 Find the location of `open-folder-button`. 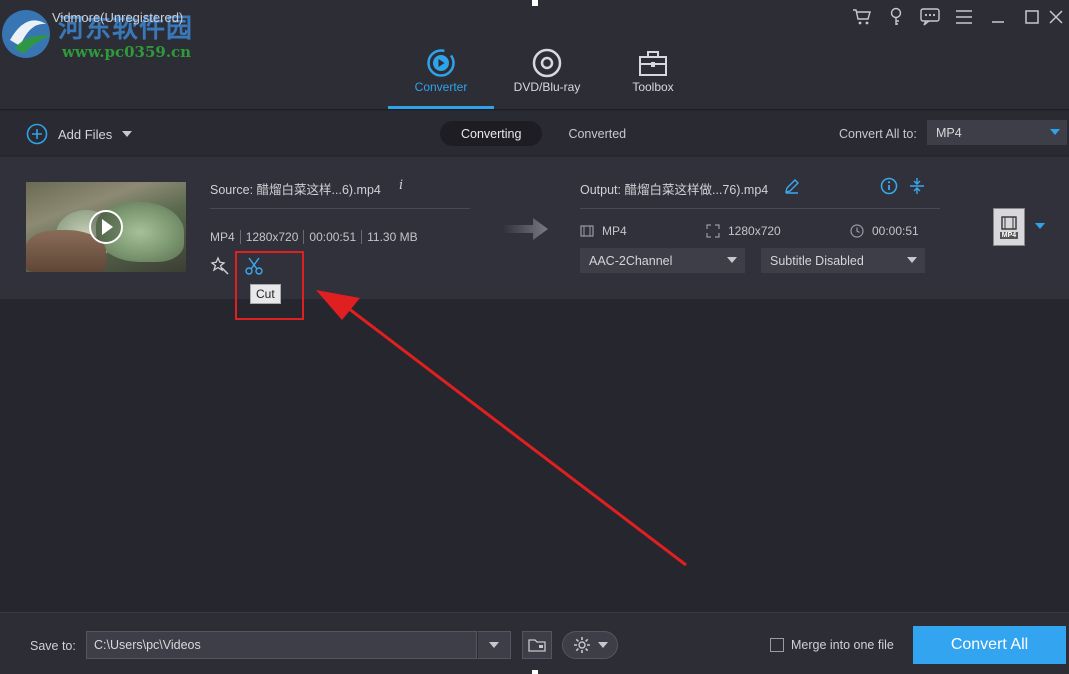

open-folder-button is located at coordinates (537, 645).